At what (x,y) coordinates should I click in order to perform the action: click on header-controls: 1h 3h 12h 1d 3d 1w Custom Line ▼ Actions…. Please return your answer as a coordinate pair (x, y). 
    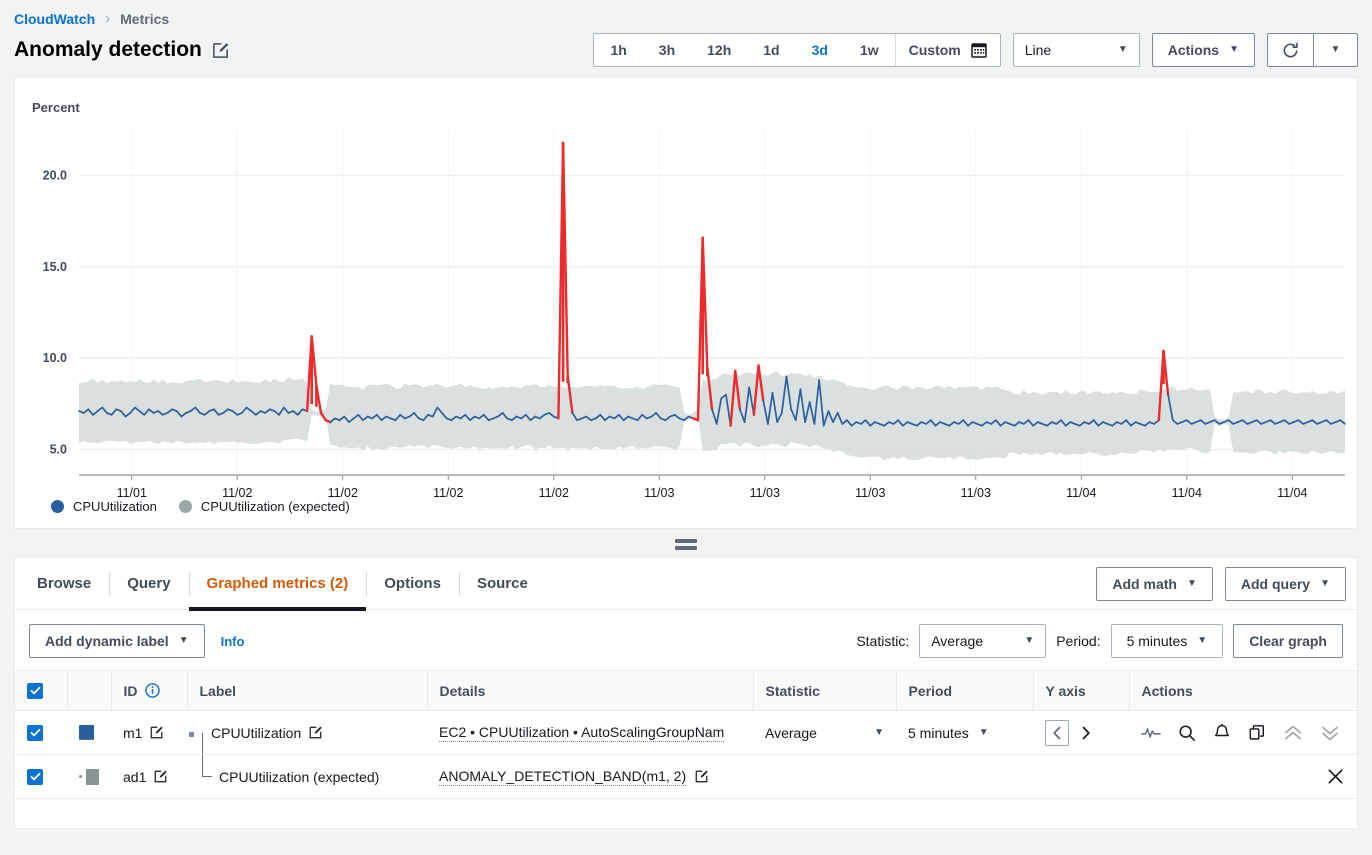
    Looking at the image, I should click on (975, 50).